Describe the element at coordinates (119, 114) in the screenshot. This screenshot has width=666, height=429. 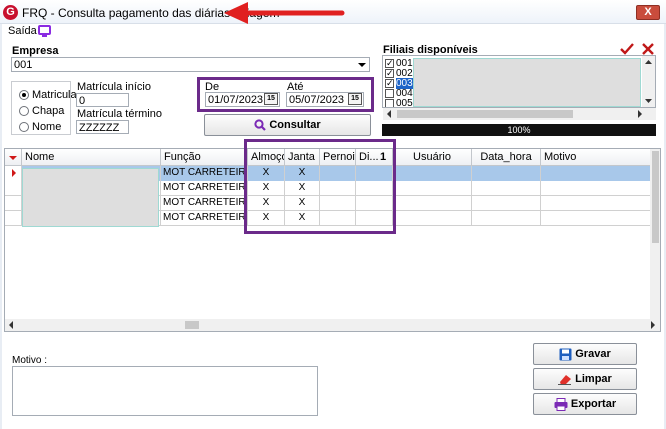
I see `matricula-termino-label: Matrícula término` at that location.